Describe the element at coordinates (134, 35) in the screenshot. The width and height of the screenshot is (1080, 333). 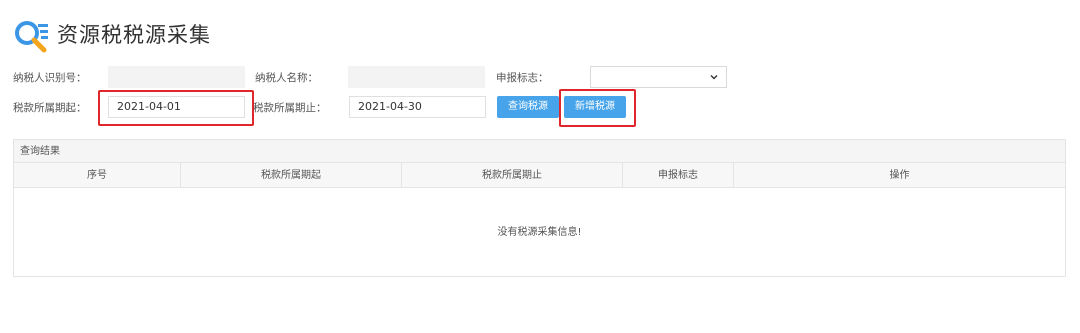
I see `page-title: 资源税税源采集` at that location.